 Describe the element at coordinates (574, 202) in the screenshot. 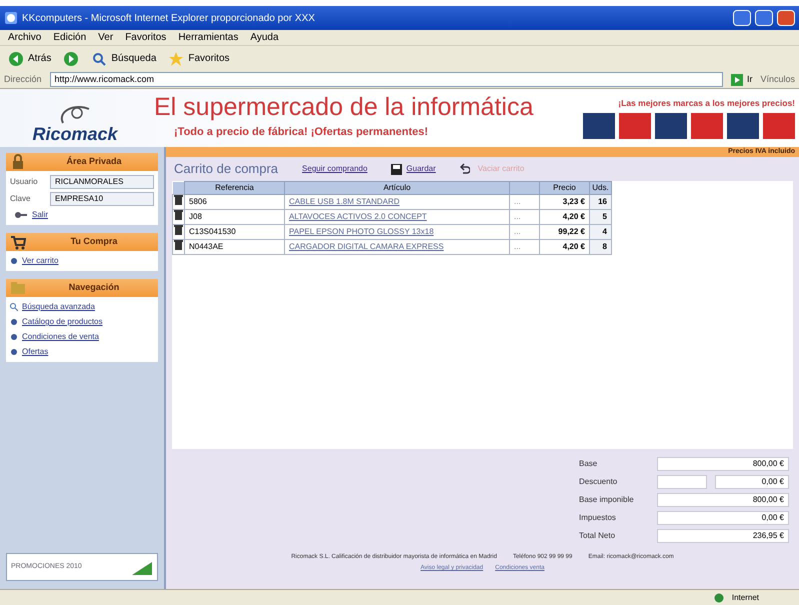

I see `price-cell-text: 3,23 €` at that location.